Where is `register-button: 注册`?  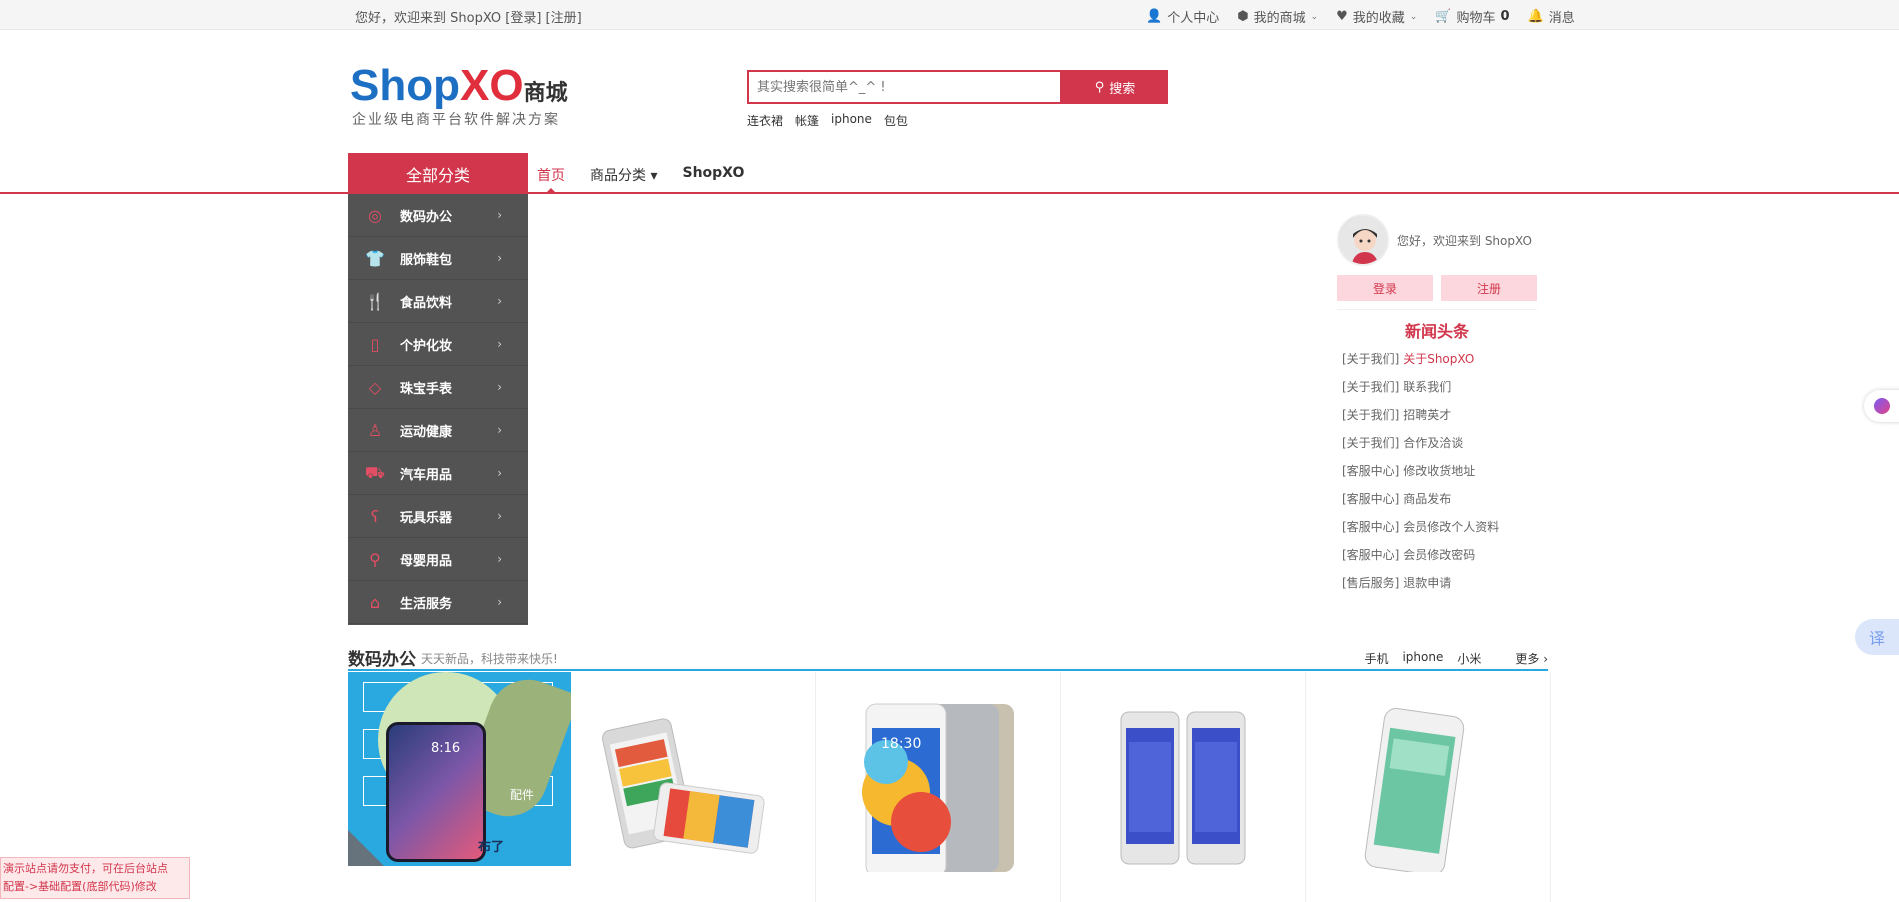 register-button: 注册 is located at coordinates (1489, 288).